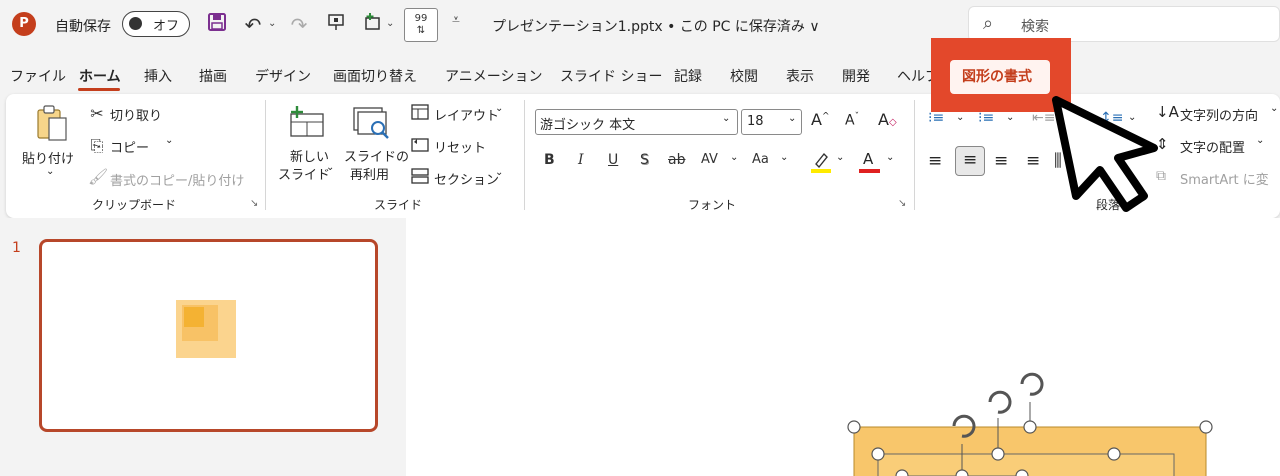 Image resolution: width=1280 pixels, height=476 pixels. What do you see at coordinates (97, 145) in the screenshot?
I see `copy-icon: ⎘` at bounding box center [97, 145].